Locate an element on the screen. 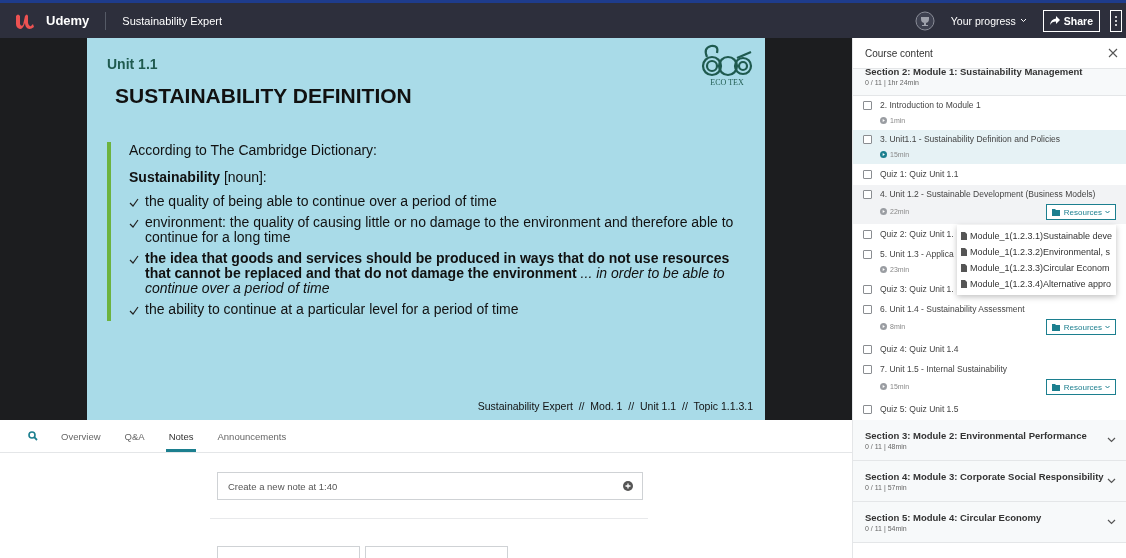 The image size is (1126, 558). lecture-title: Quiz 4: Quiz Unit 1.4 is located at coordinates (919, 349).